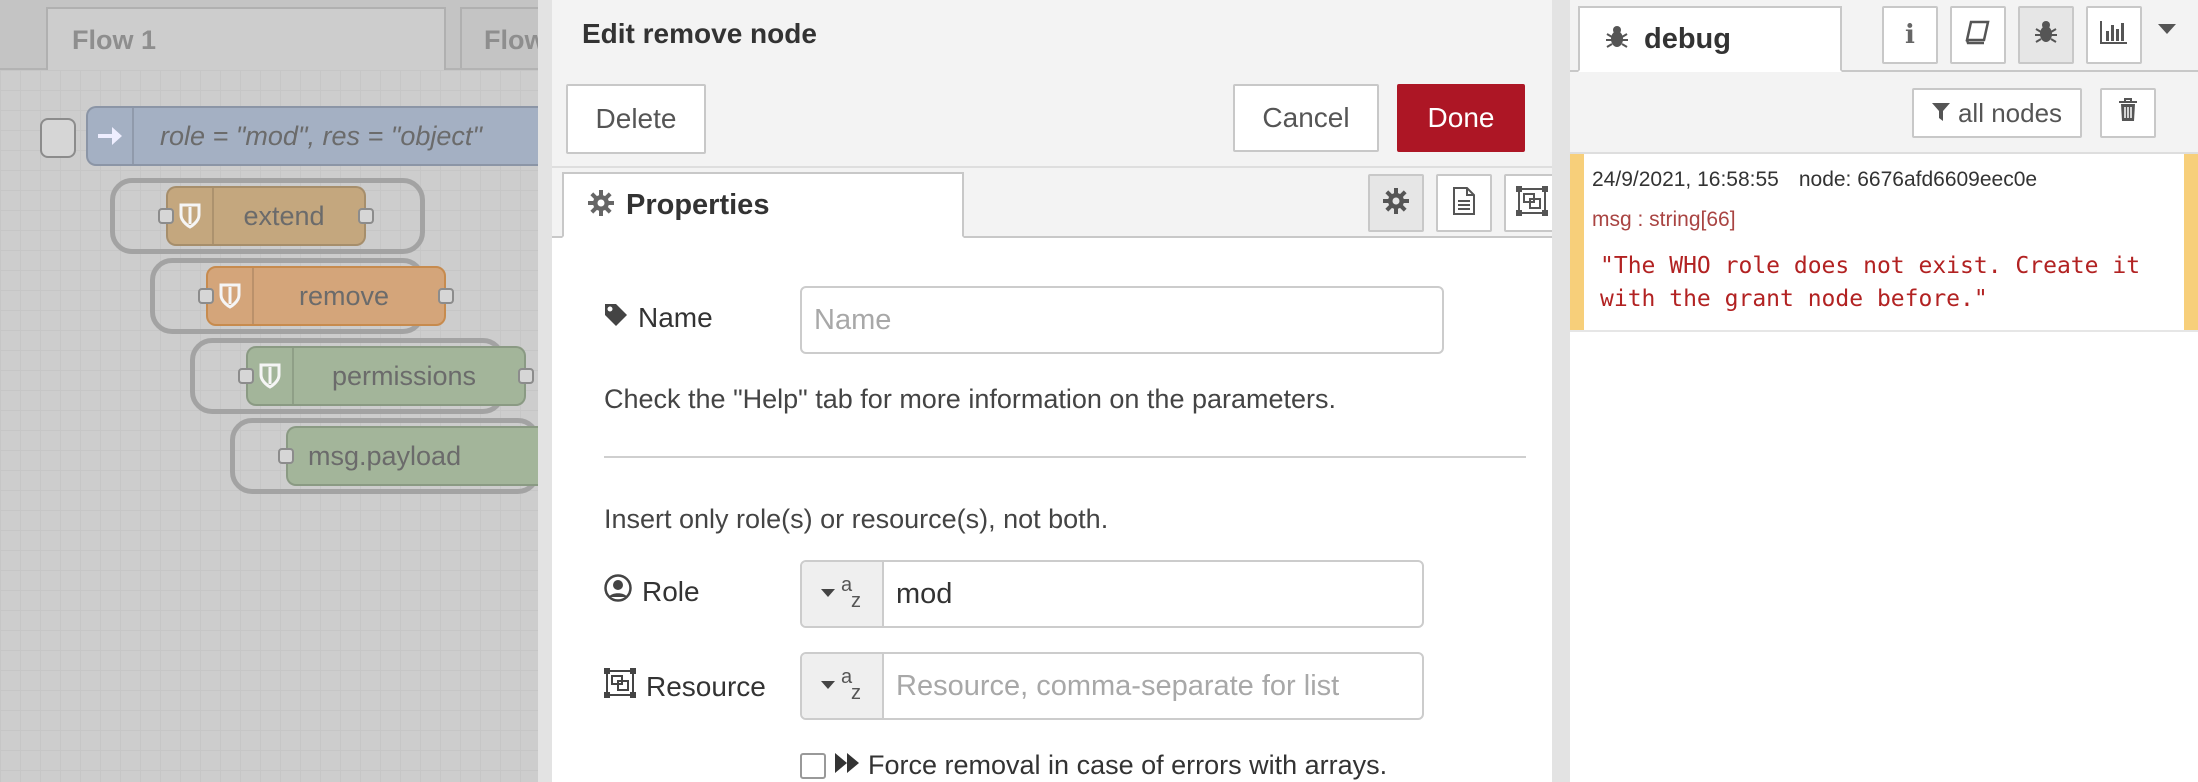 This screenshot has width=2198, height=782. What do you see at coordinates (2128, 113) in the screenshot?
I see `clear-messages-button` at bounding box center [2128, 113].